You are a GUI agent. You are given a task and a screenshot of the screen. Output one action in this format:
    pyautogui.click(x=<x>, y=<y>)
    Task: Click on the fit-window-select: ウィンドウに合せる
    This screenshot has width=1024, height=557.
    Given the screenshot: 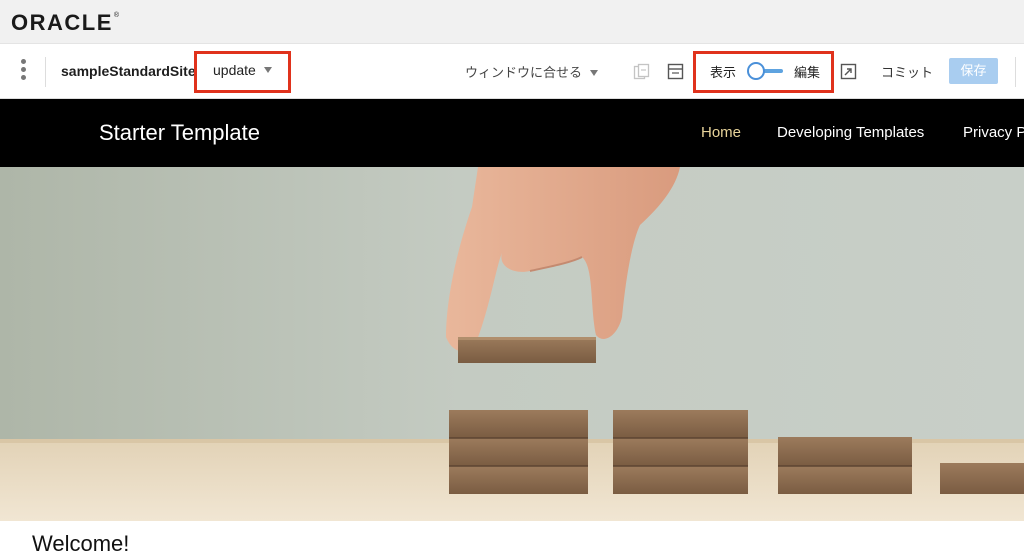 What is the action you would take?
    pyautogui.click(x=532, y=71)
    